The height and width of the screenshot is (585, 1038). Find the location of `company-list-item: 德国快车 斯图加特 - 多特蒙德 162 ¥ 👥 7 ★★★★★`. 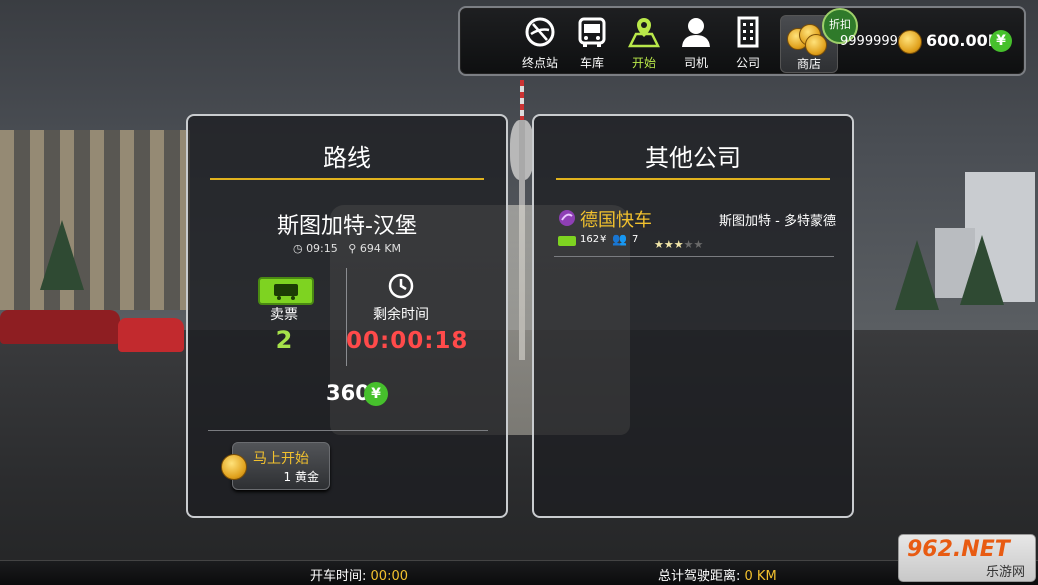

company-list-item: 德国快车 斯图加特 - 多特蒙德 162 ¥ 👥 7 ★★★★★ is located at coordinates (696, 233).